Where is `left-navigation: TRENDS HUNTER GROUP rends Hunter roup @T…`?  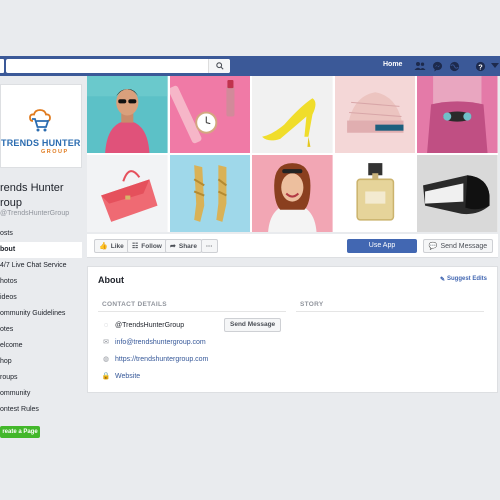
left-navigation: TRENDS HUNTER GROUP rends Hunter roup @T… is located at coordinates (43, 288).